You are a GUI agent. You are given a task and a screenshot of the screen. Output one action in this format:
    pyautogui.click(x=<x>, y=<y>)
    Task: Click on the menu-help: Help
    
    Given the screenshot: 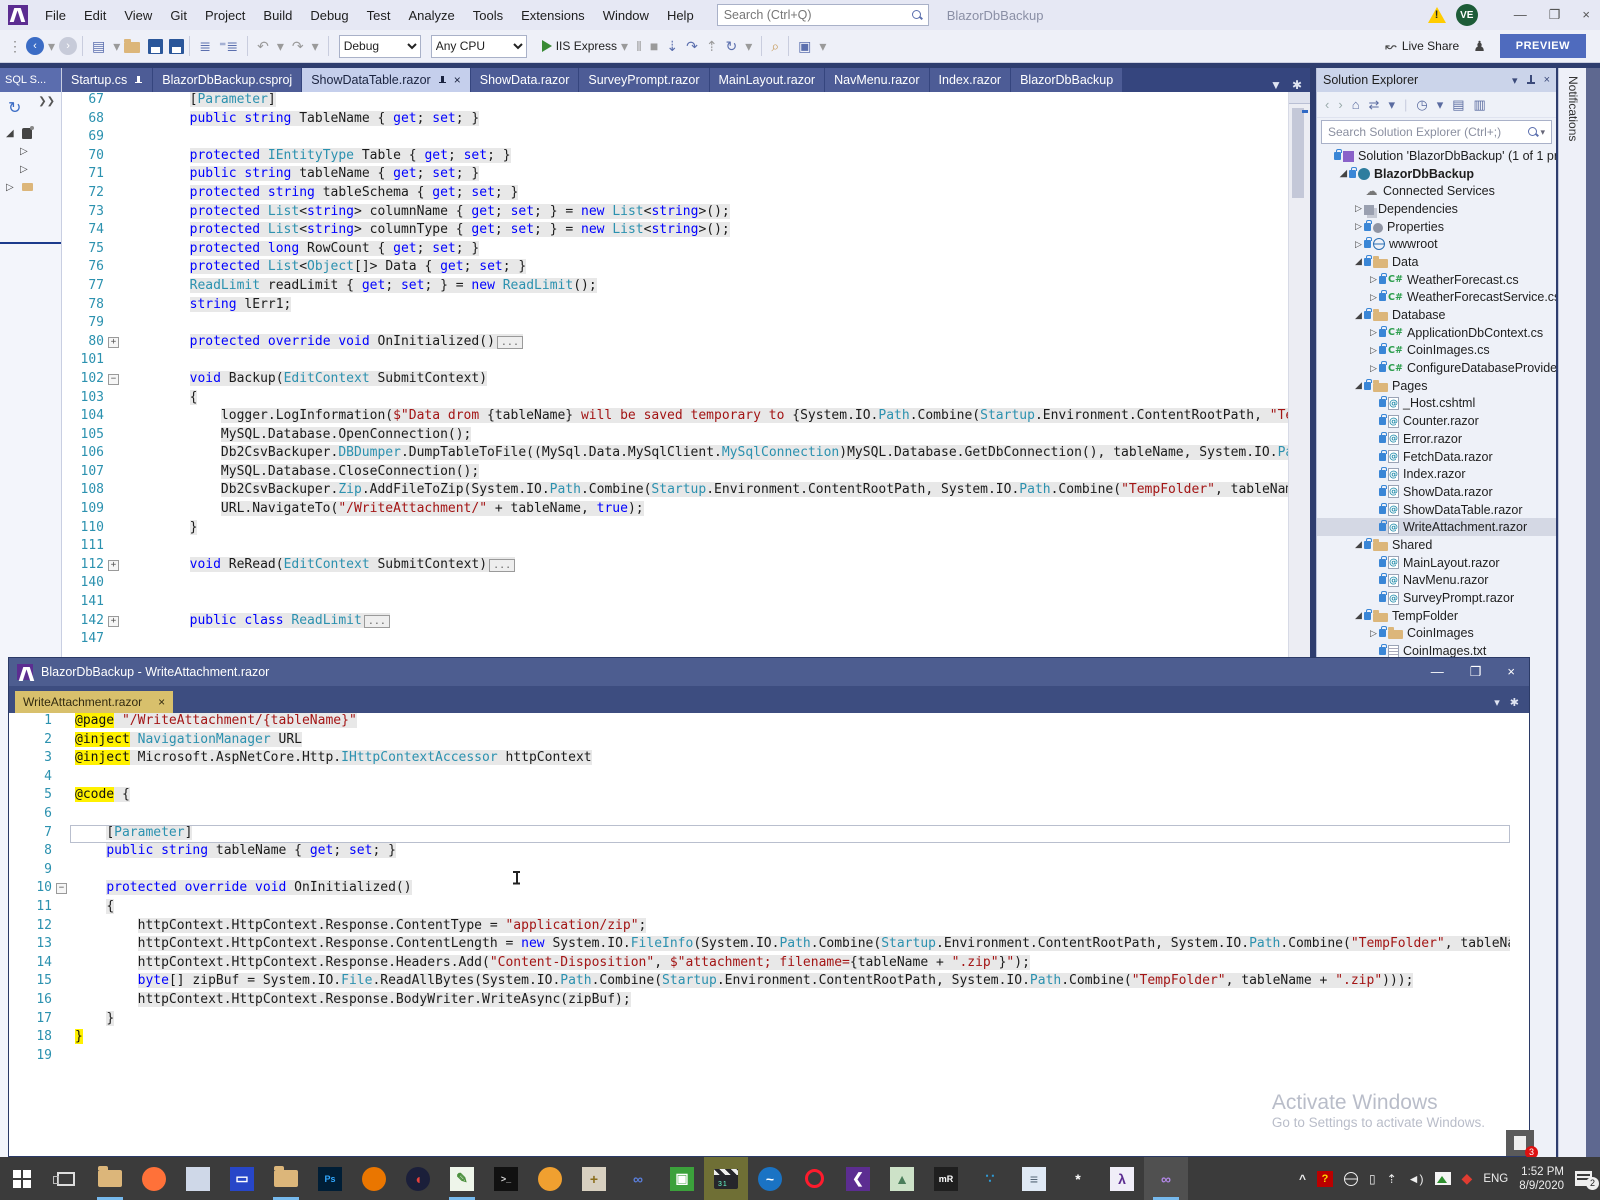 What is the action you would take?
    pyautogui.click(x=680, y=15)
    